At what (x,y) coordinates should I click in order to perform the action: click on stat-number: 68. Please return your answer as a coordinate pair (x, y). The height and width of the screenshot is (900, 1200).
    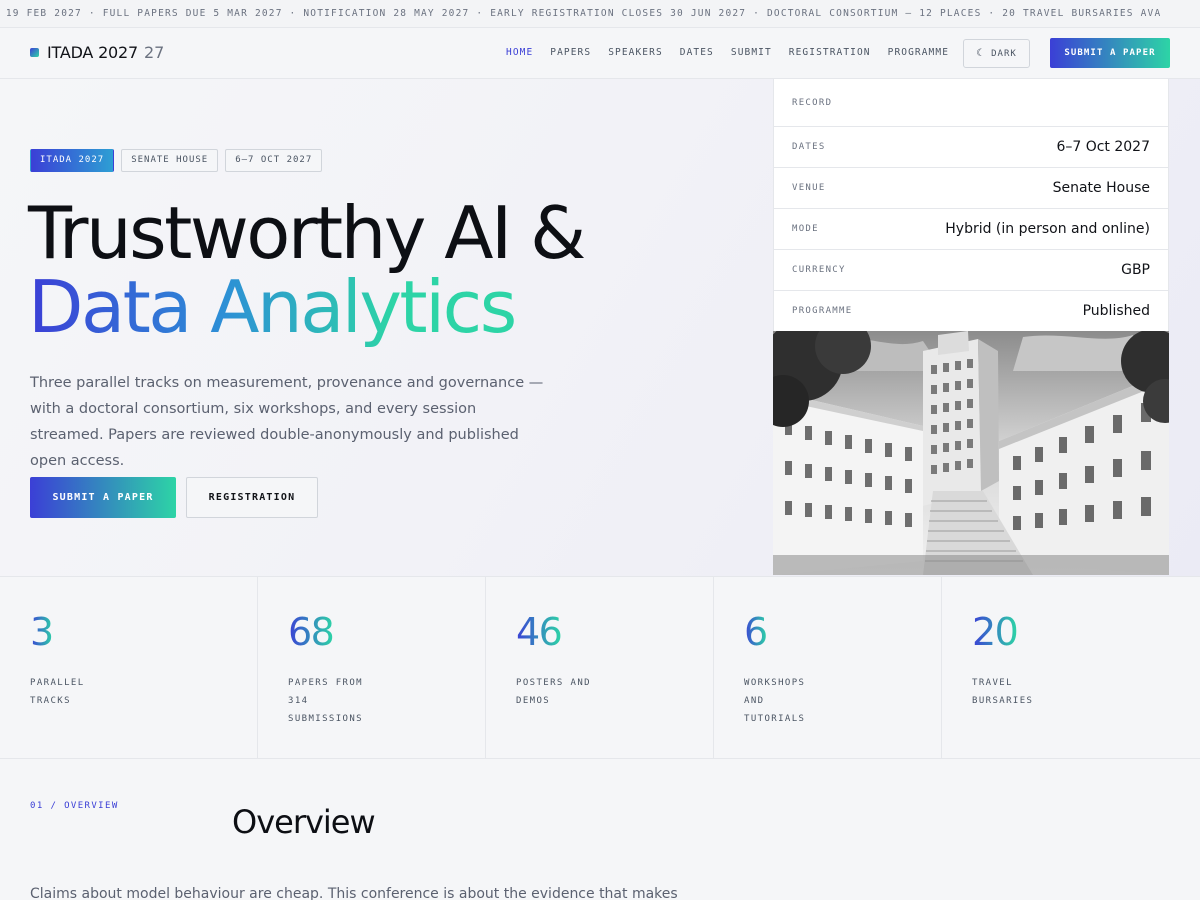
    Looking at the image, I should click on (311, 632).